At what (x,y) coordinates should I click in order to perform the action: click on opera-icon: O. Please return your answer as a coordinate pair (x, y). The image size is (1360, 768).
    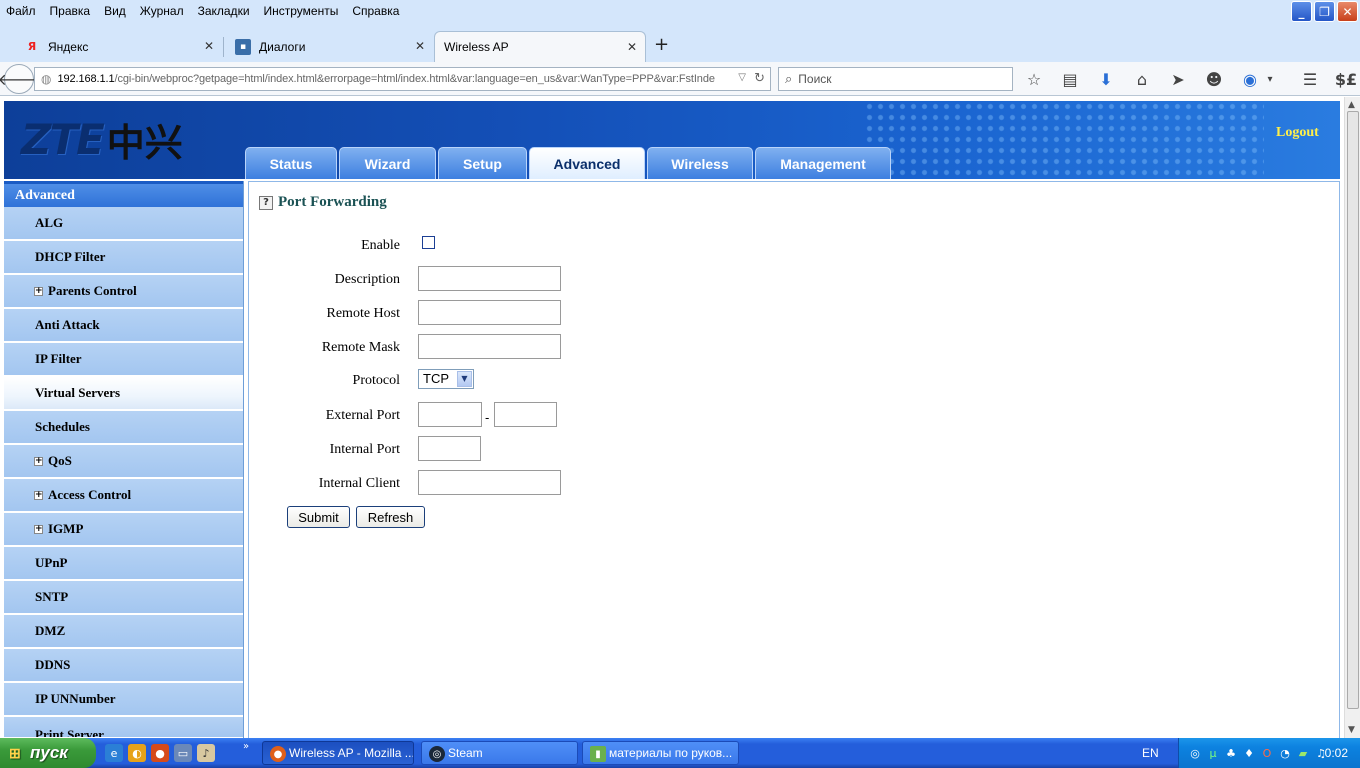
    Looking at the image, I should click on (1267, 753).